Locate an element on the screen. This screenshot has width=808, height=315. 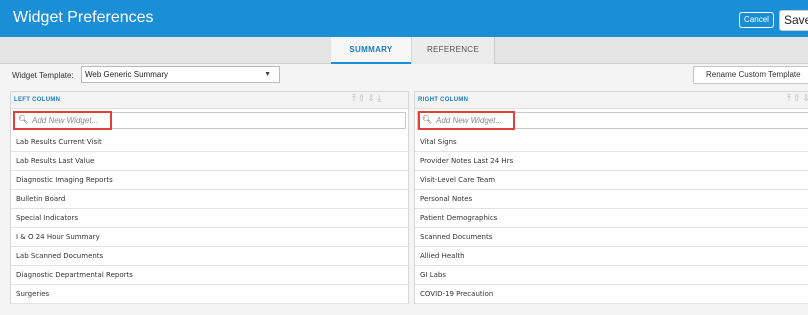
left-column-title: LEFT COLUMN is located at coordinates (37, 100).